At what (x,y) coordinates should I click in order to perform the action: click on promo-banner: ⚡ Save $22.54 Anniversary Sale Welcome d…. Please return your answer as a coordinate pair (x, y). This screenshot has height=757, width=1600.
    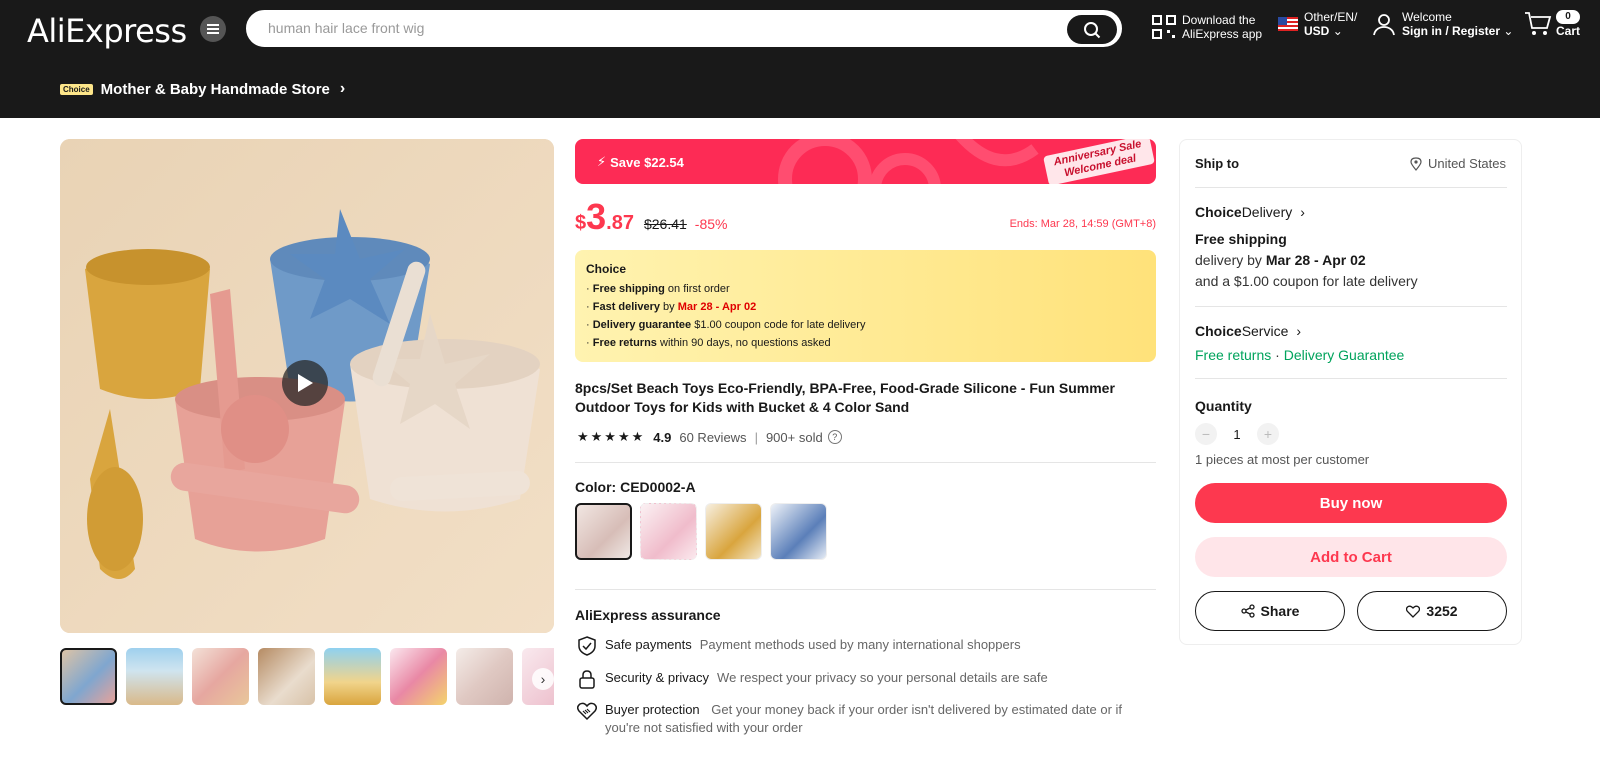
    Looking at the image, I should click on (865, 161).